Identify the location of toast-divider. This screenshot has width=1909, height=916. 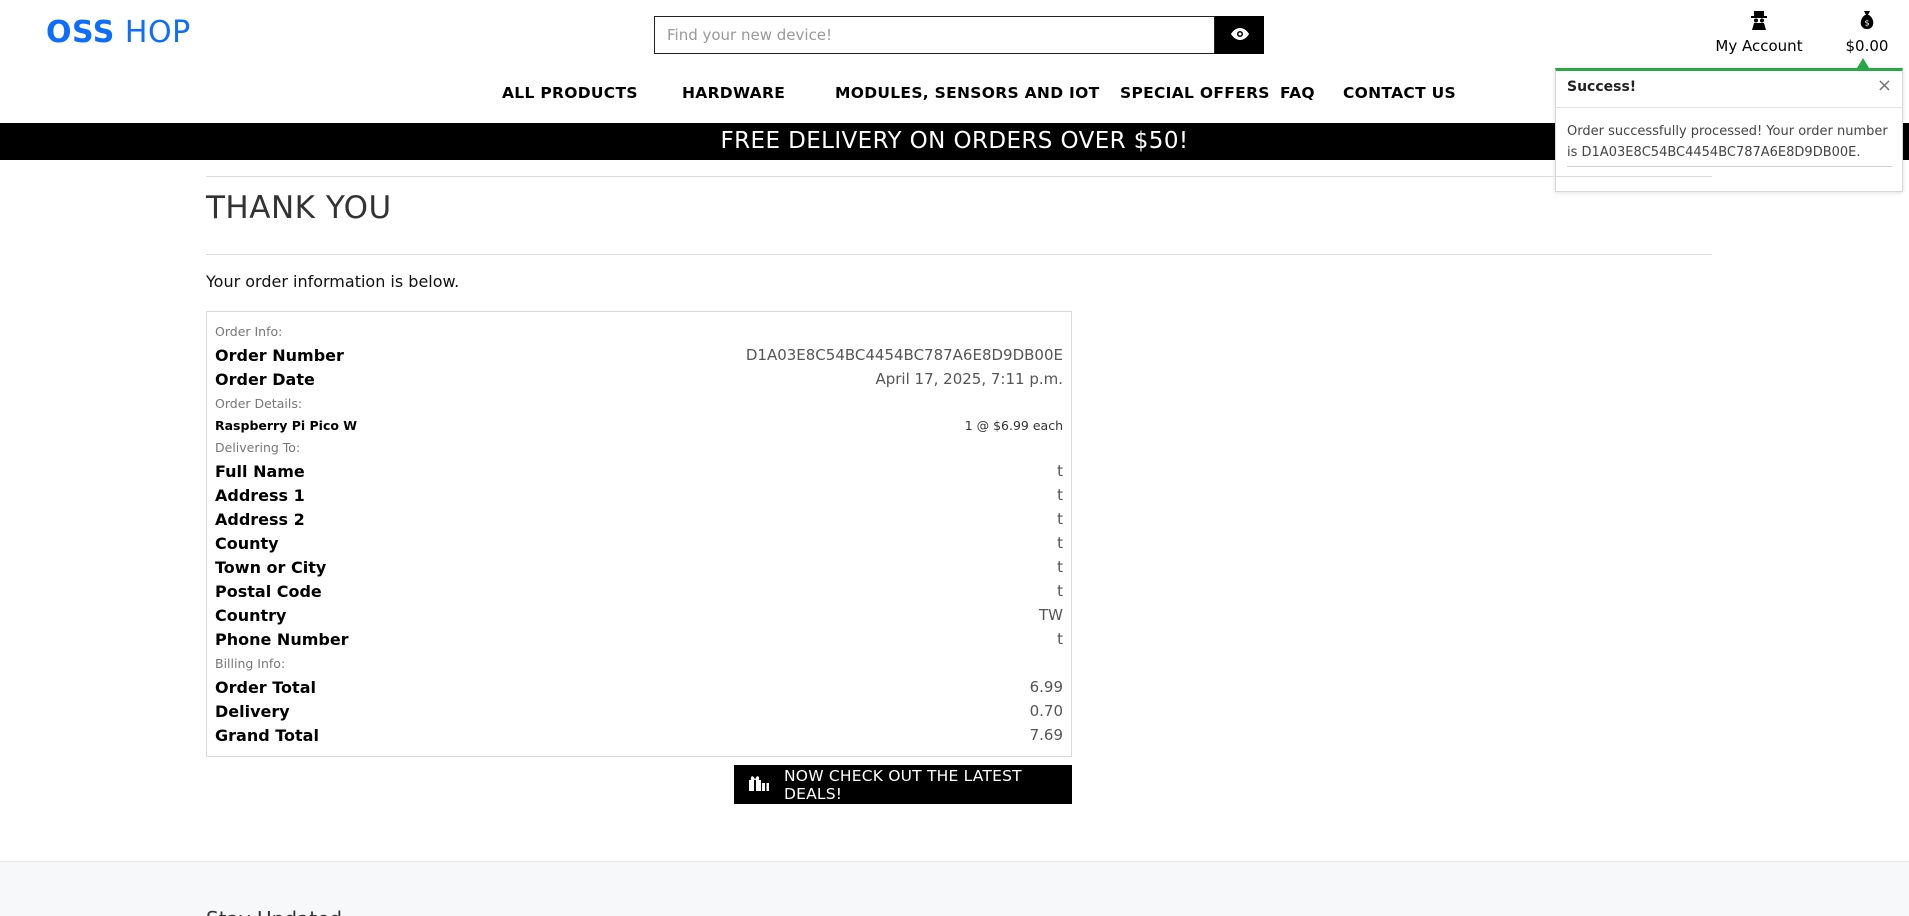
(1729, 107).